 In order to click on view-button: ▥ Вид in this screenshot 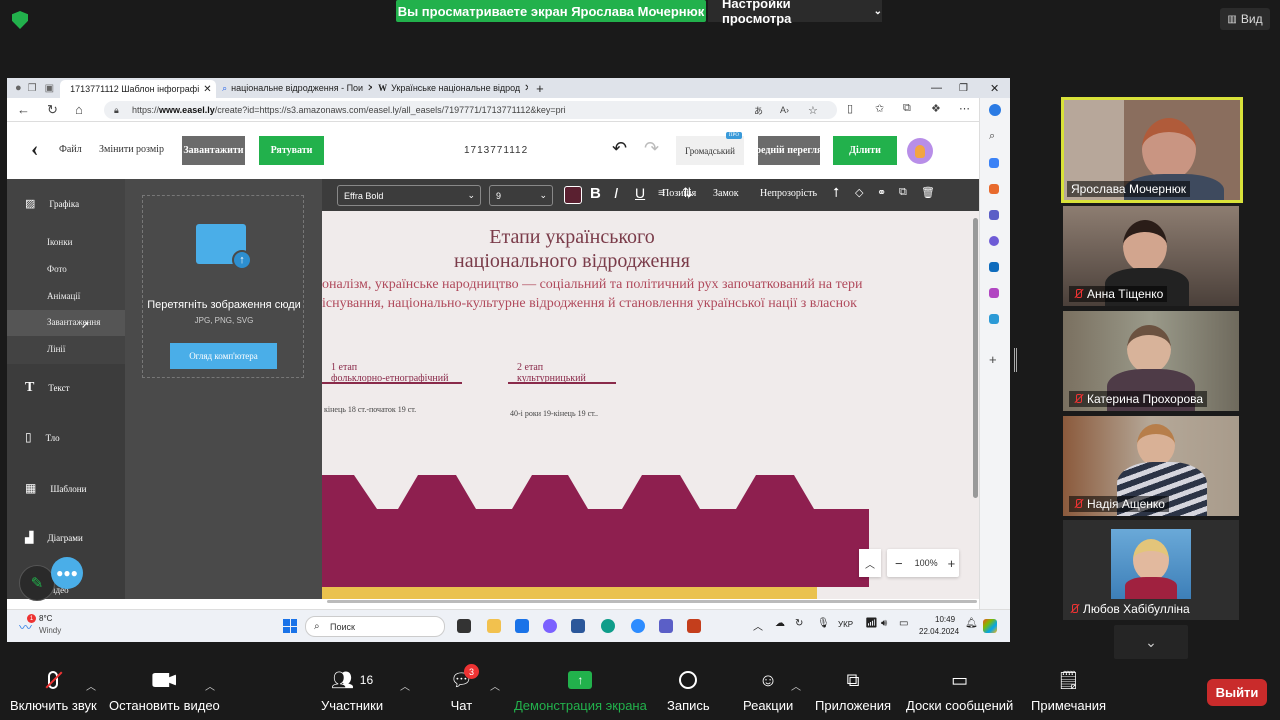, I will do `click(1245, 19)`.